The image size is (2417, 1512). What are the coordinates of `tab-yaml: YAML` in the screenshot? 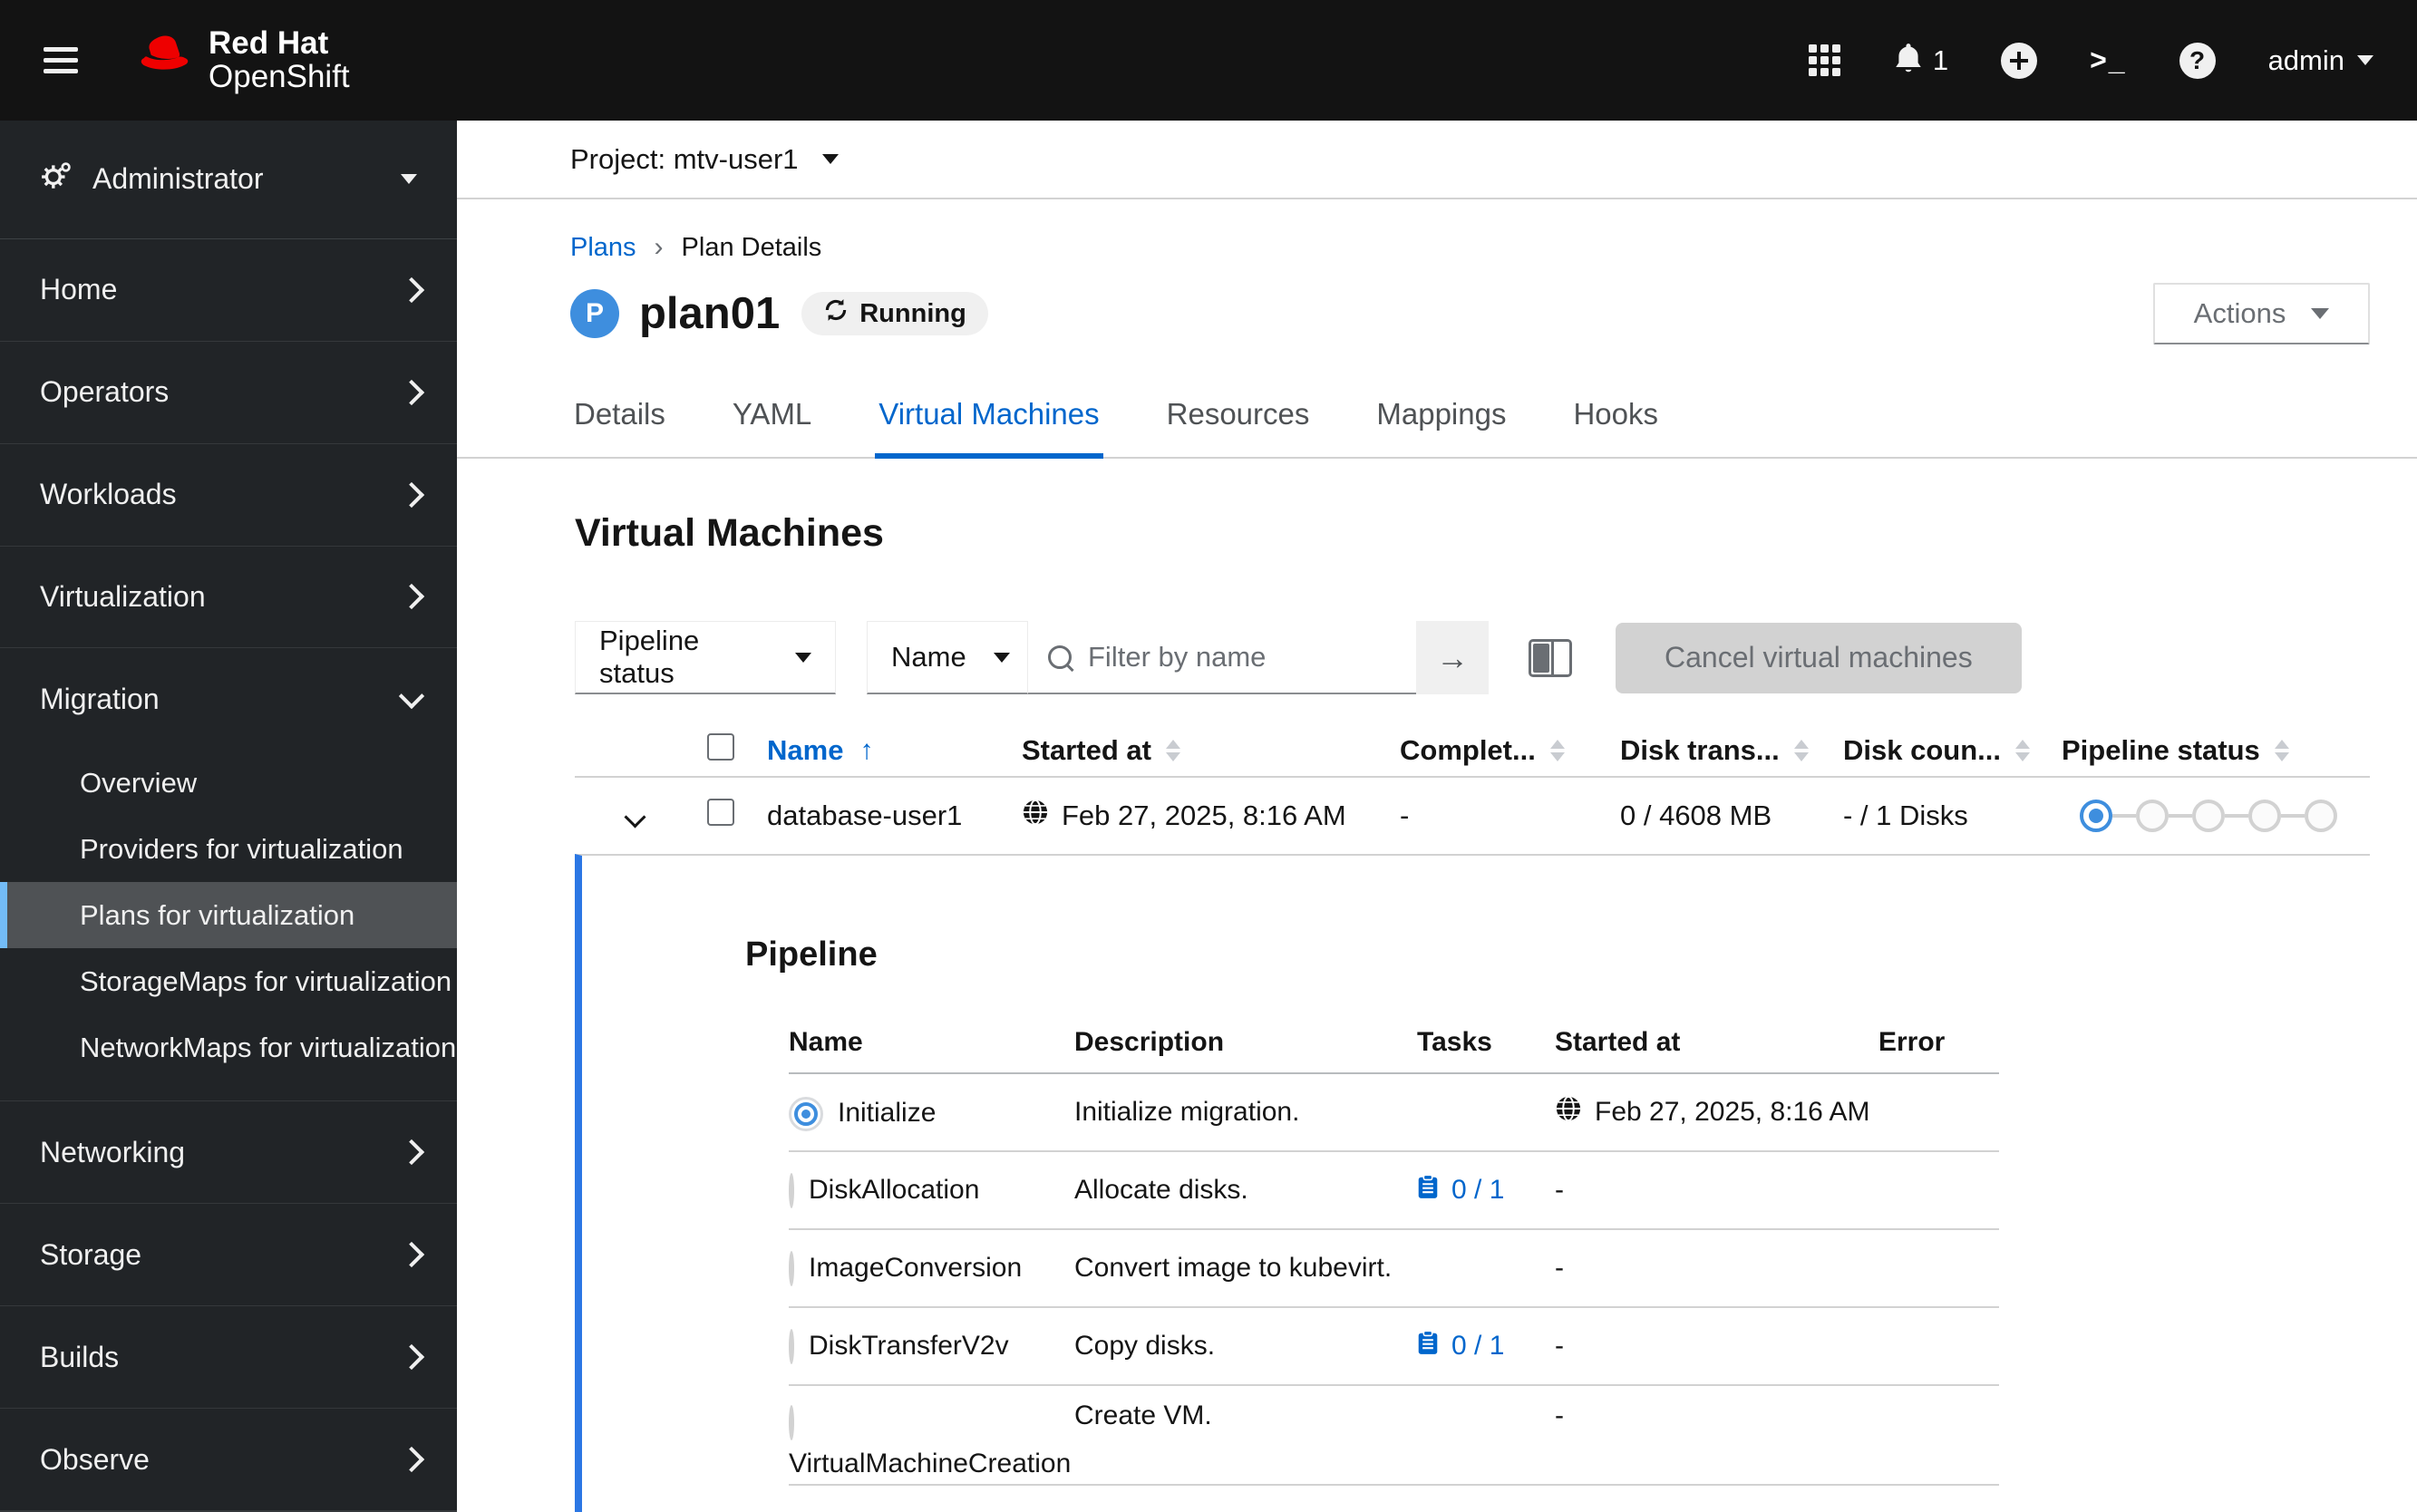 It's located at (772, 427).